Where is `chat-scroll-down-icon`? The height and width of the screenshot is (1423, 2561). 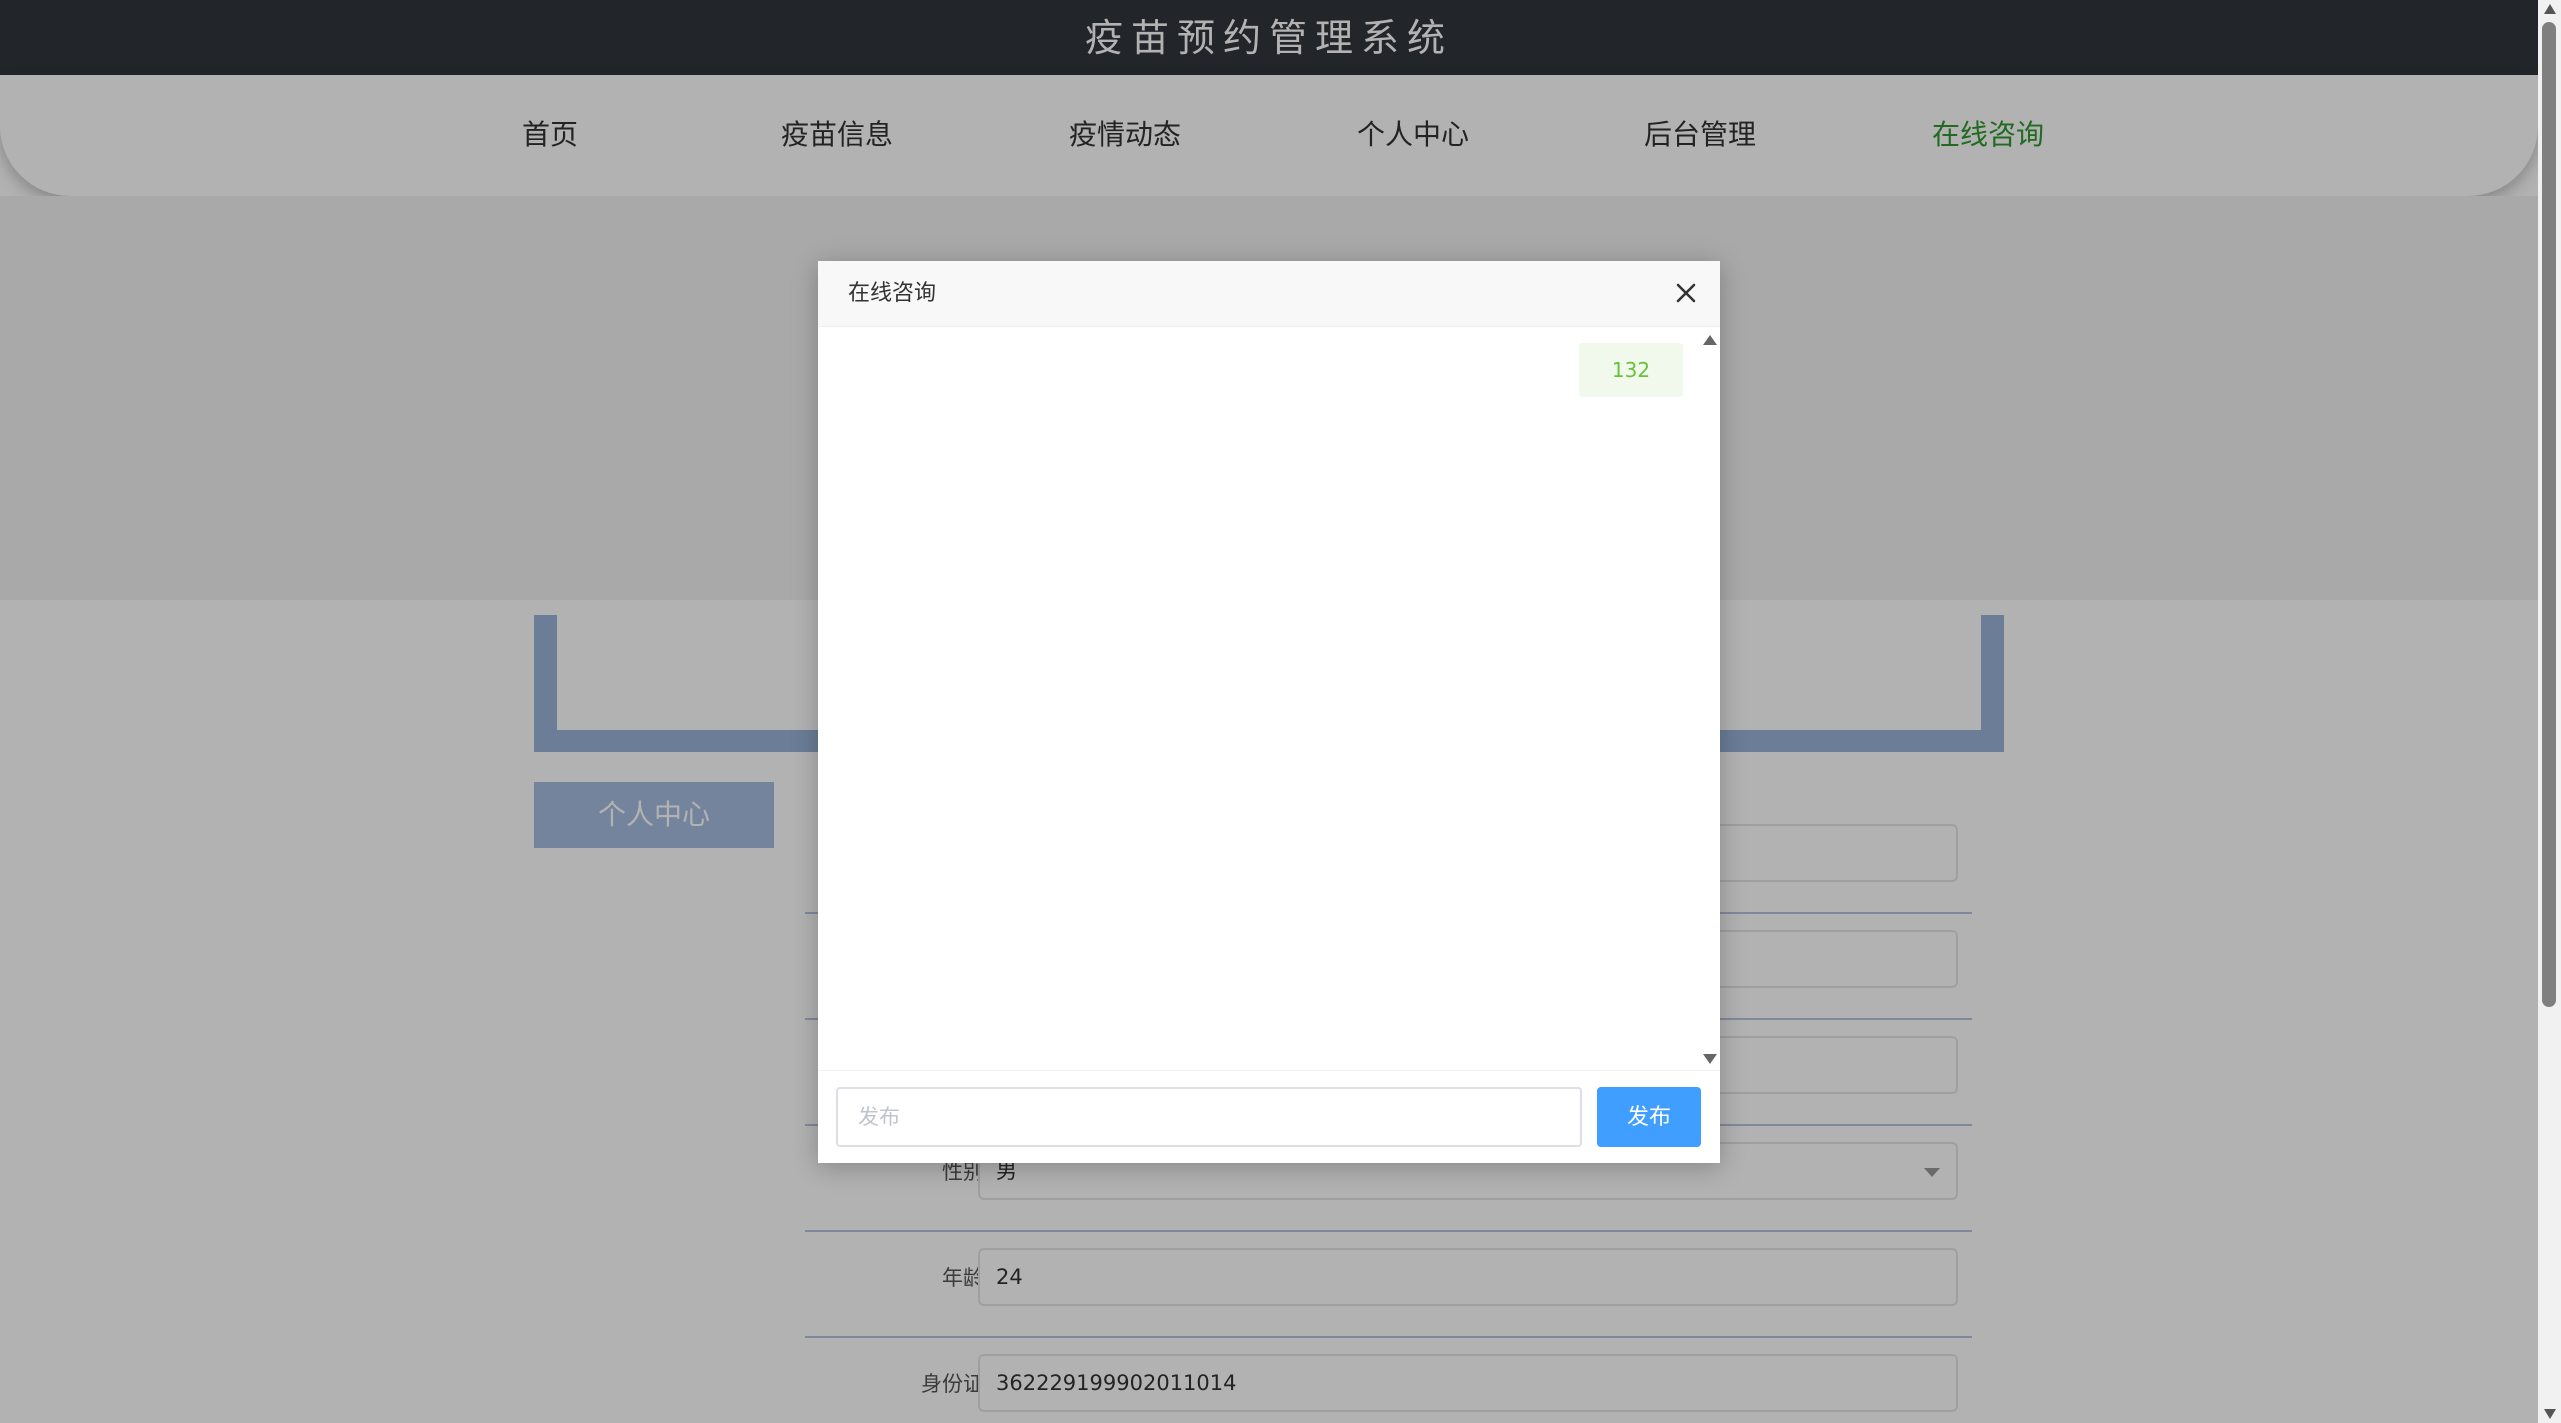
chat-scroll-down-icon is located at coordinates (1710, 1059).